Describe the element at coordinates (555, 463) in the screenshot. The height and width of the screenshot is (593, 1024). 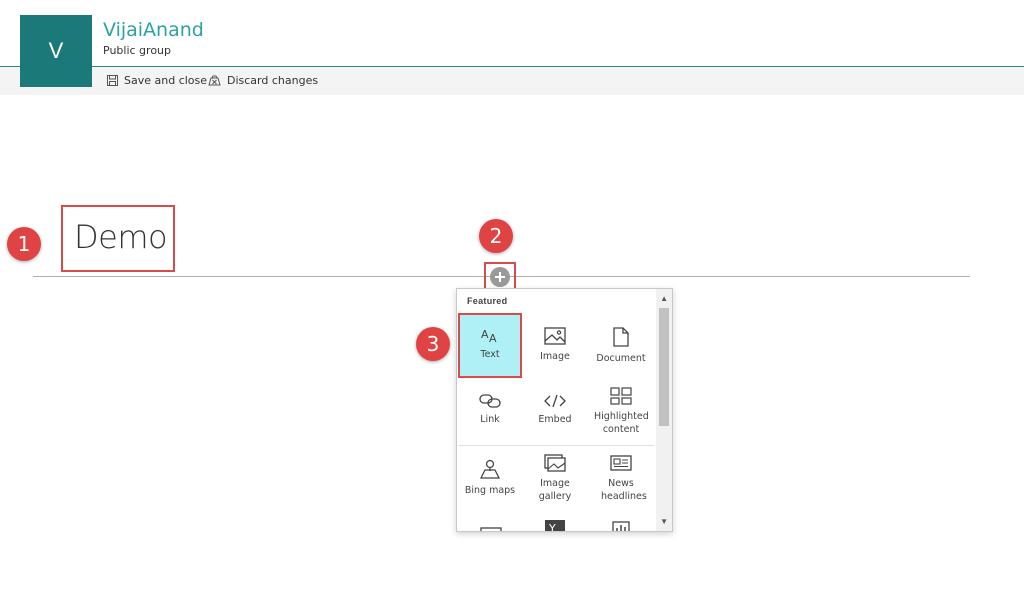
I see `image-gallery-icon` at that location.